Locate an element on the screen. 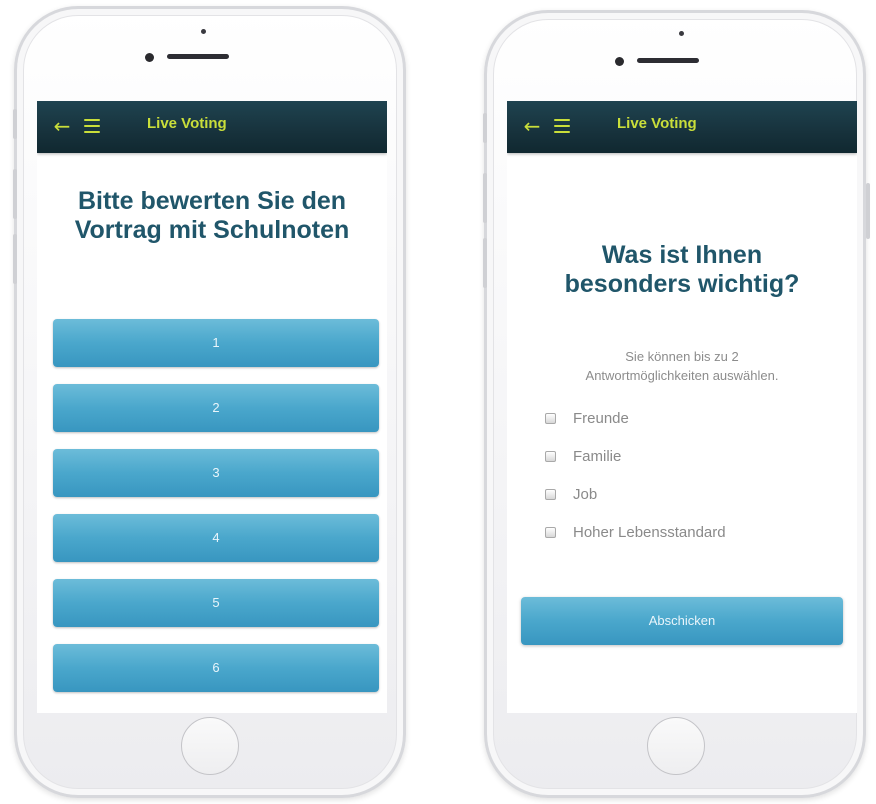 Image resolution: width=876 pixels, height=804 pixels. option-label: Freunde is located at coordinates (601, 418).